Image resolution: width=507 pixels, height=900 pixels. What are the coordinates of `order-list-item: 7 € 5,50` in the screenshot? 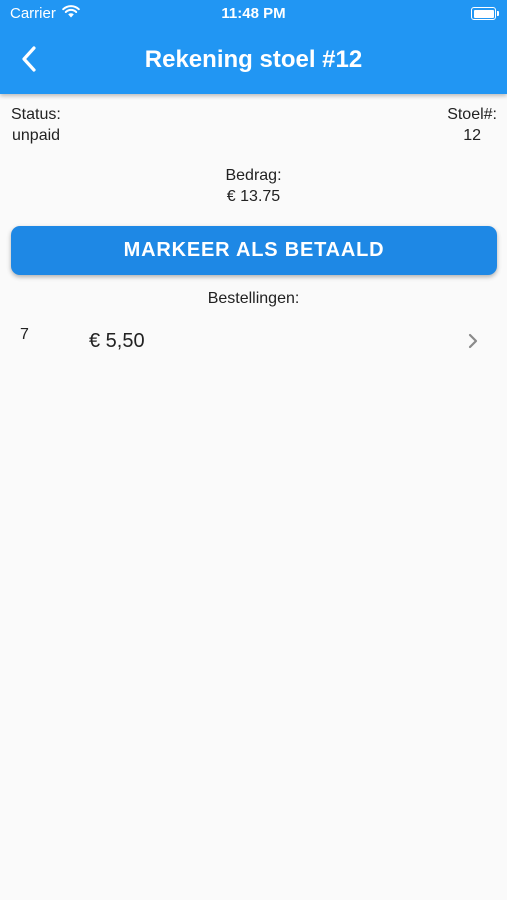 It's located at (253, 342).